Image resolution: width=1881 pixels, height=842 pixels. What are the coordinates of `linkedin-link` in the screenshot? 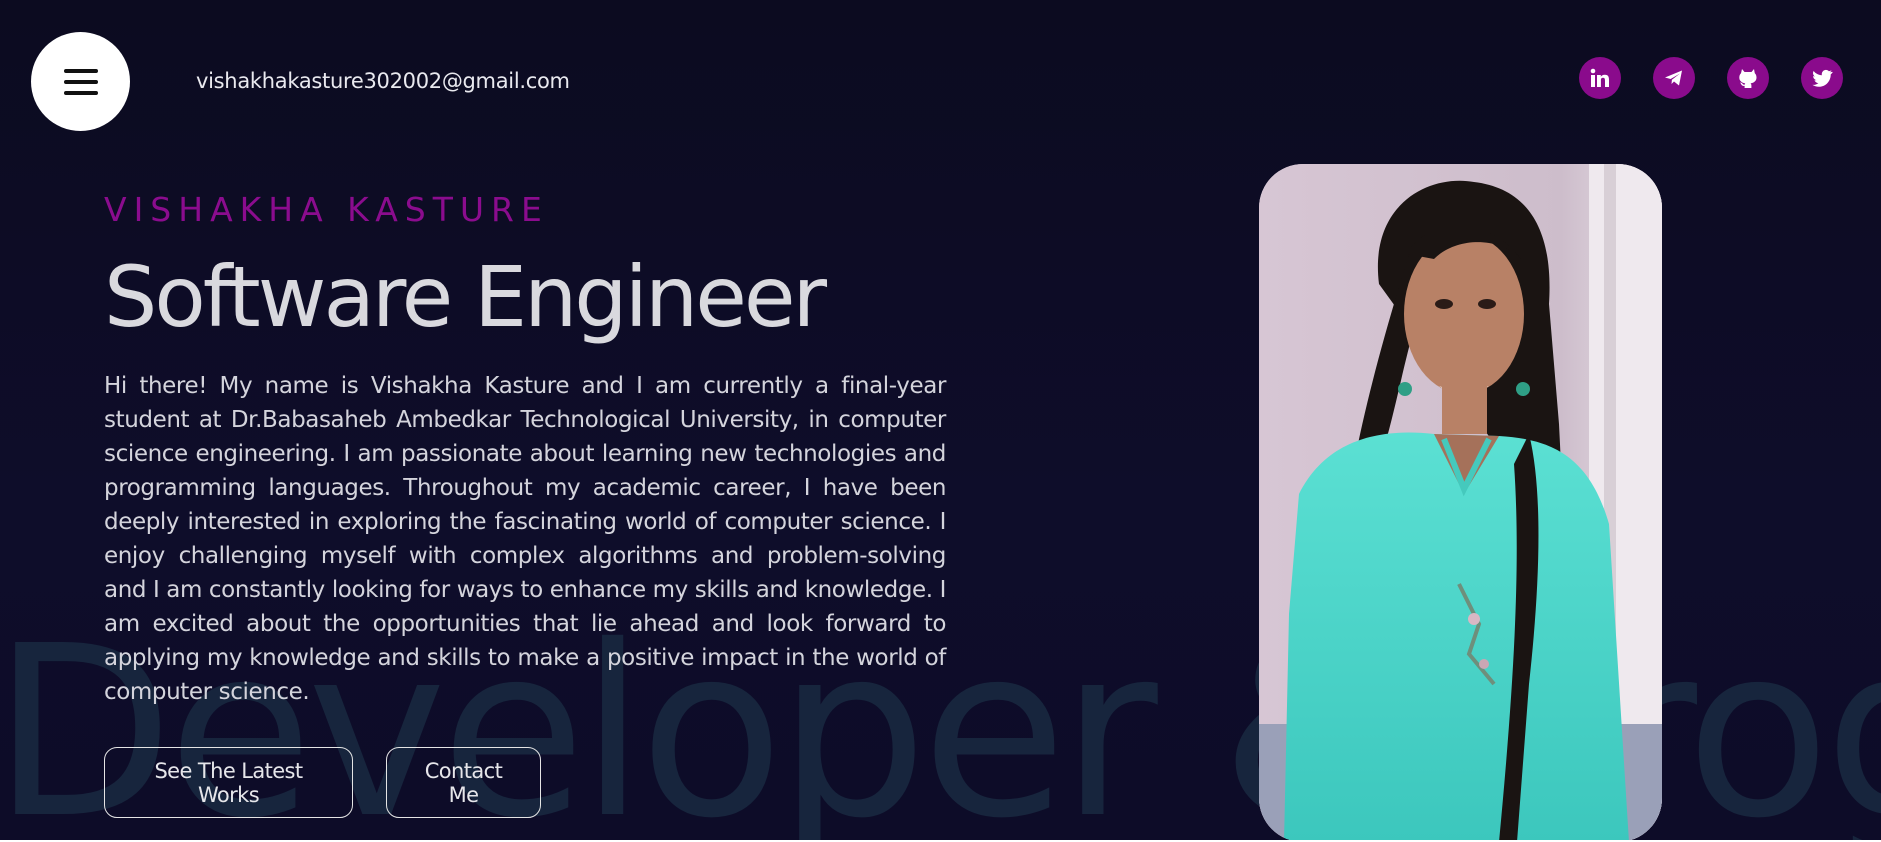 It's located at (1600, 78).